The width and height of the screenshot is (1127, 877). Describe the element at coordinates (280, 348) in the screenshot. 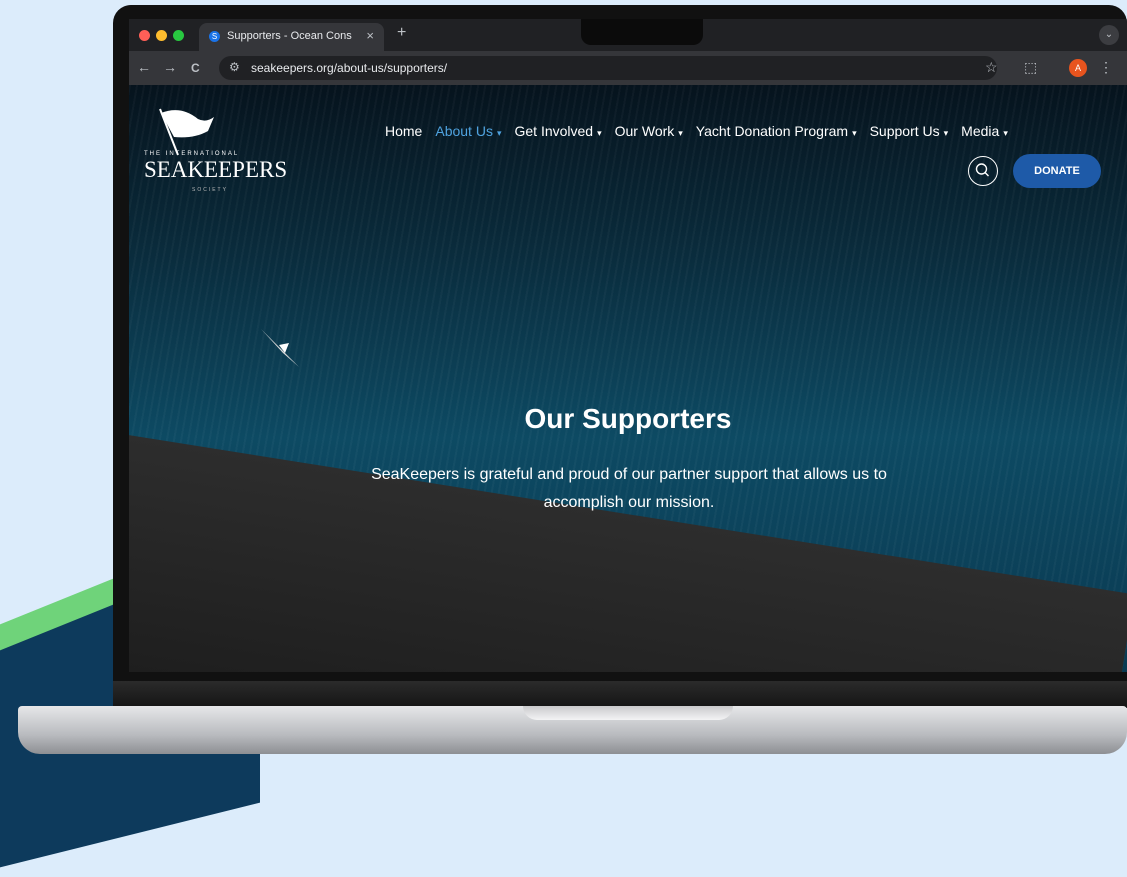

I see `seabird-image` at that location.